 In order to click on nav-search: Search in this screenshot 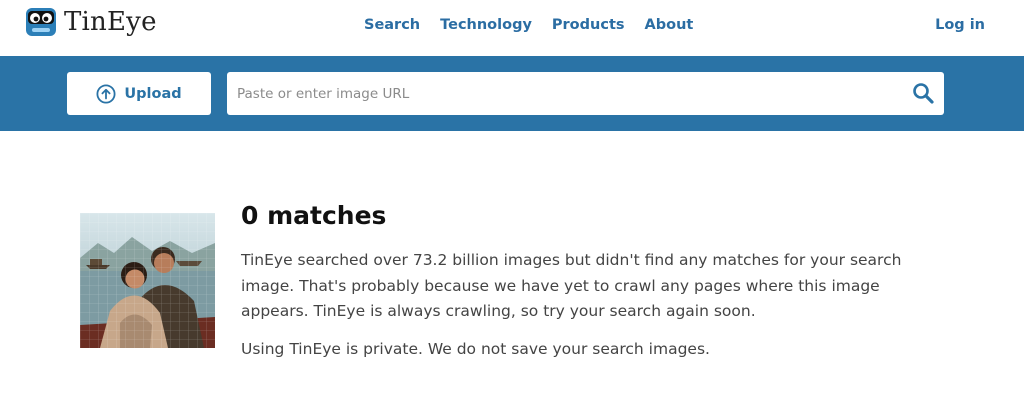, I will do `click(392, 25)`.